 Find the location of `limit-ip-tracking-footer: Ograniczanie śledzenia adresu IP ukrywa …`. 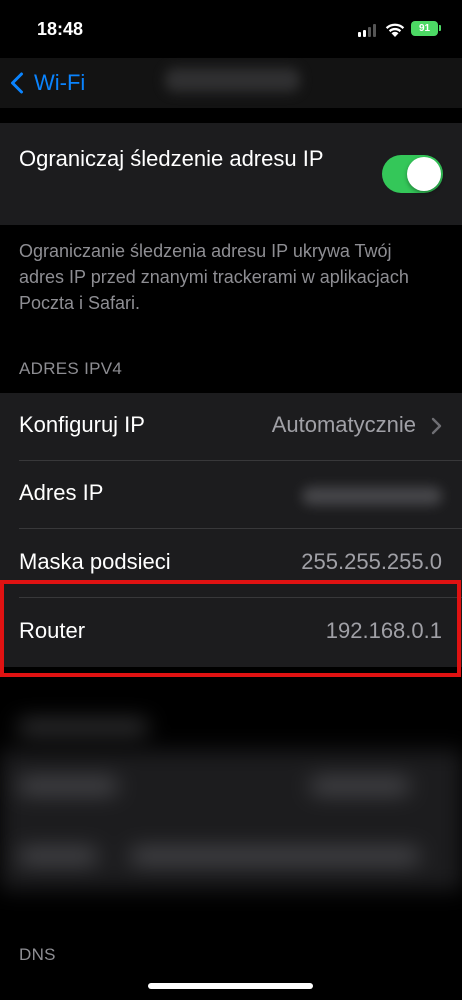

limit-ip-tracking-footer: Ograniczanie śledzenia adresu IP ukrywa … is located at coordinates (214, 277).